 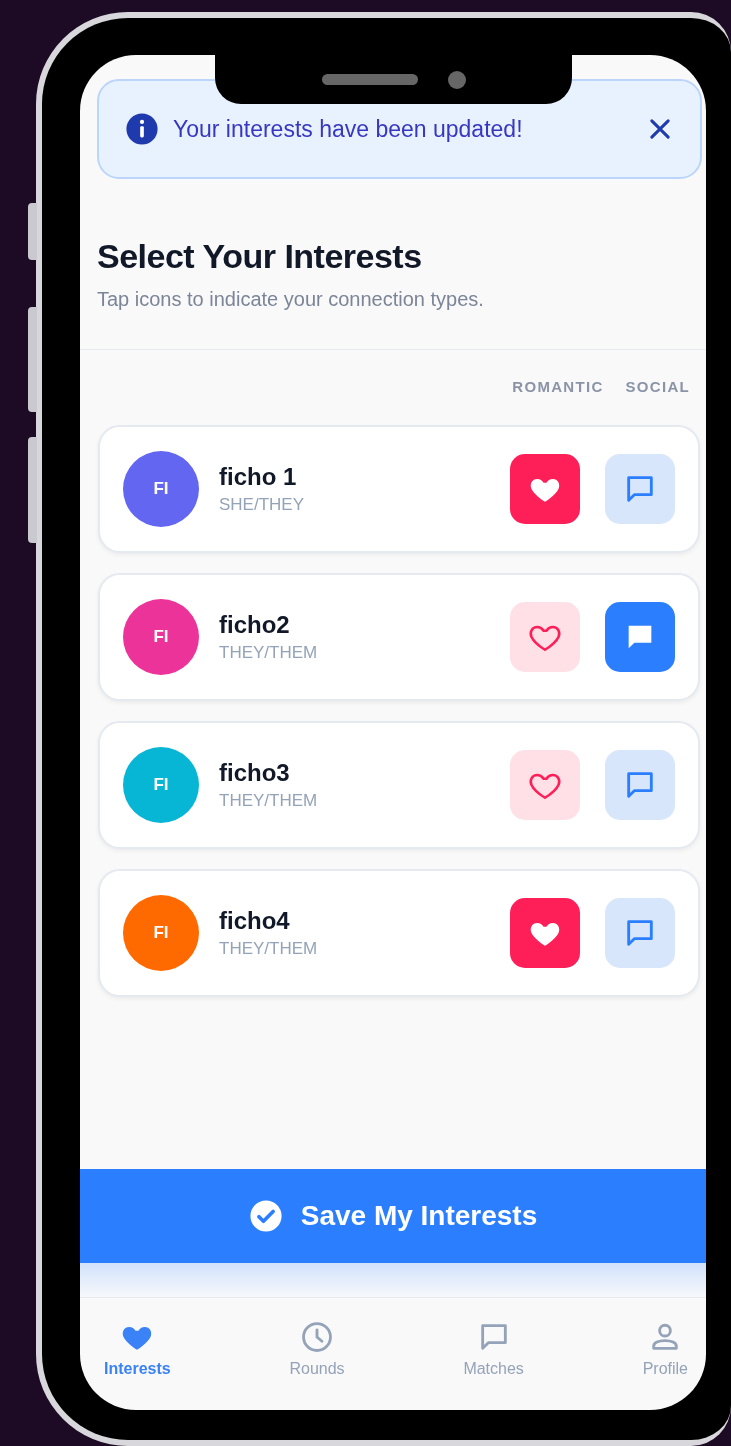 What do you see at coordinates (665, 1349) in the screenshot?
I see `nav-tab: Profile` at bounding box center [665, 1349].